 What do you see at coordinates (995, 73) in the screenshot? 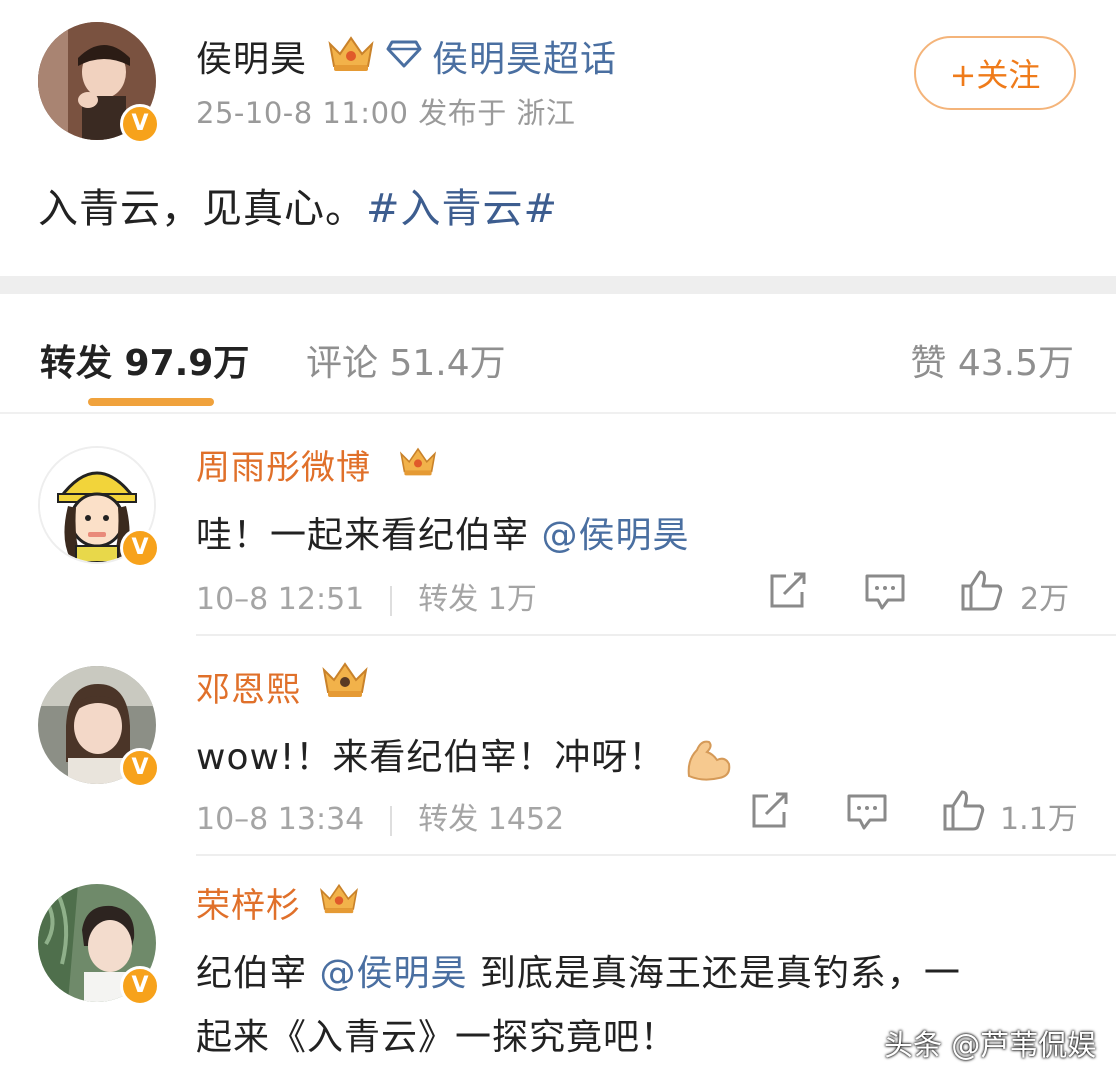
I see `follow-button: +关注` at bounding box center [995, 73].